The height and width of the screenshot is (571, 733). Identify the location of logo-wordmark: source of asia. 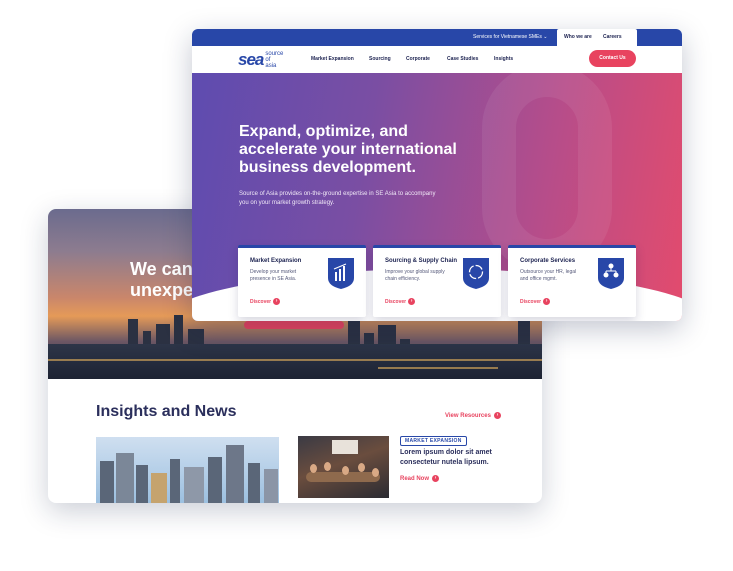
(274, 60).